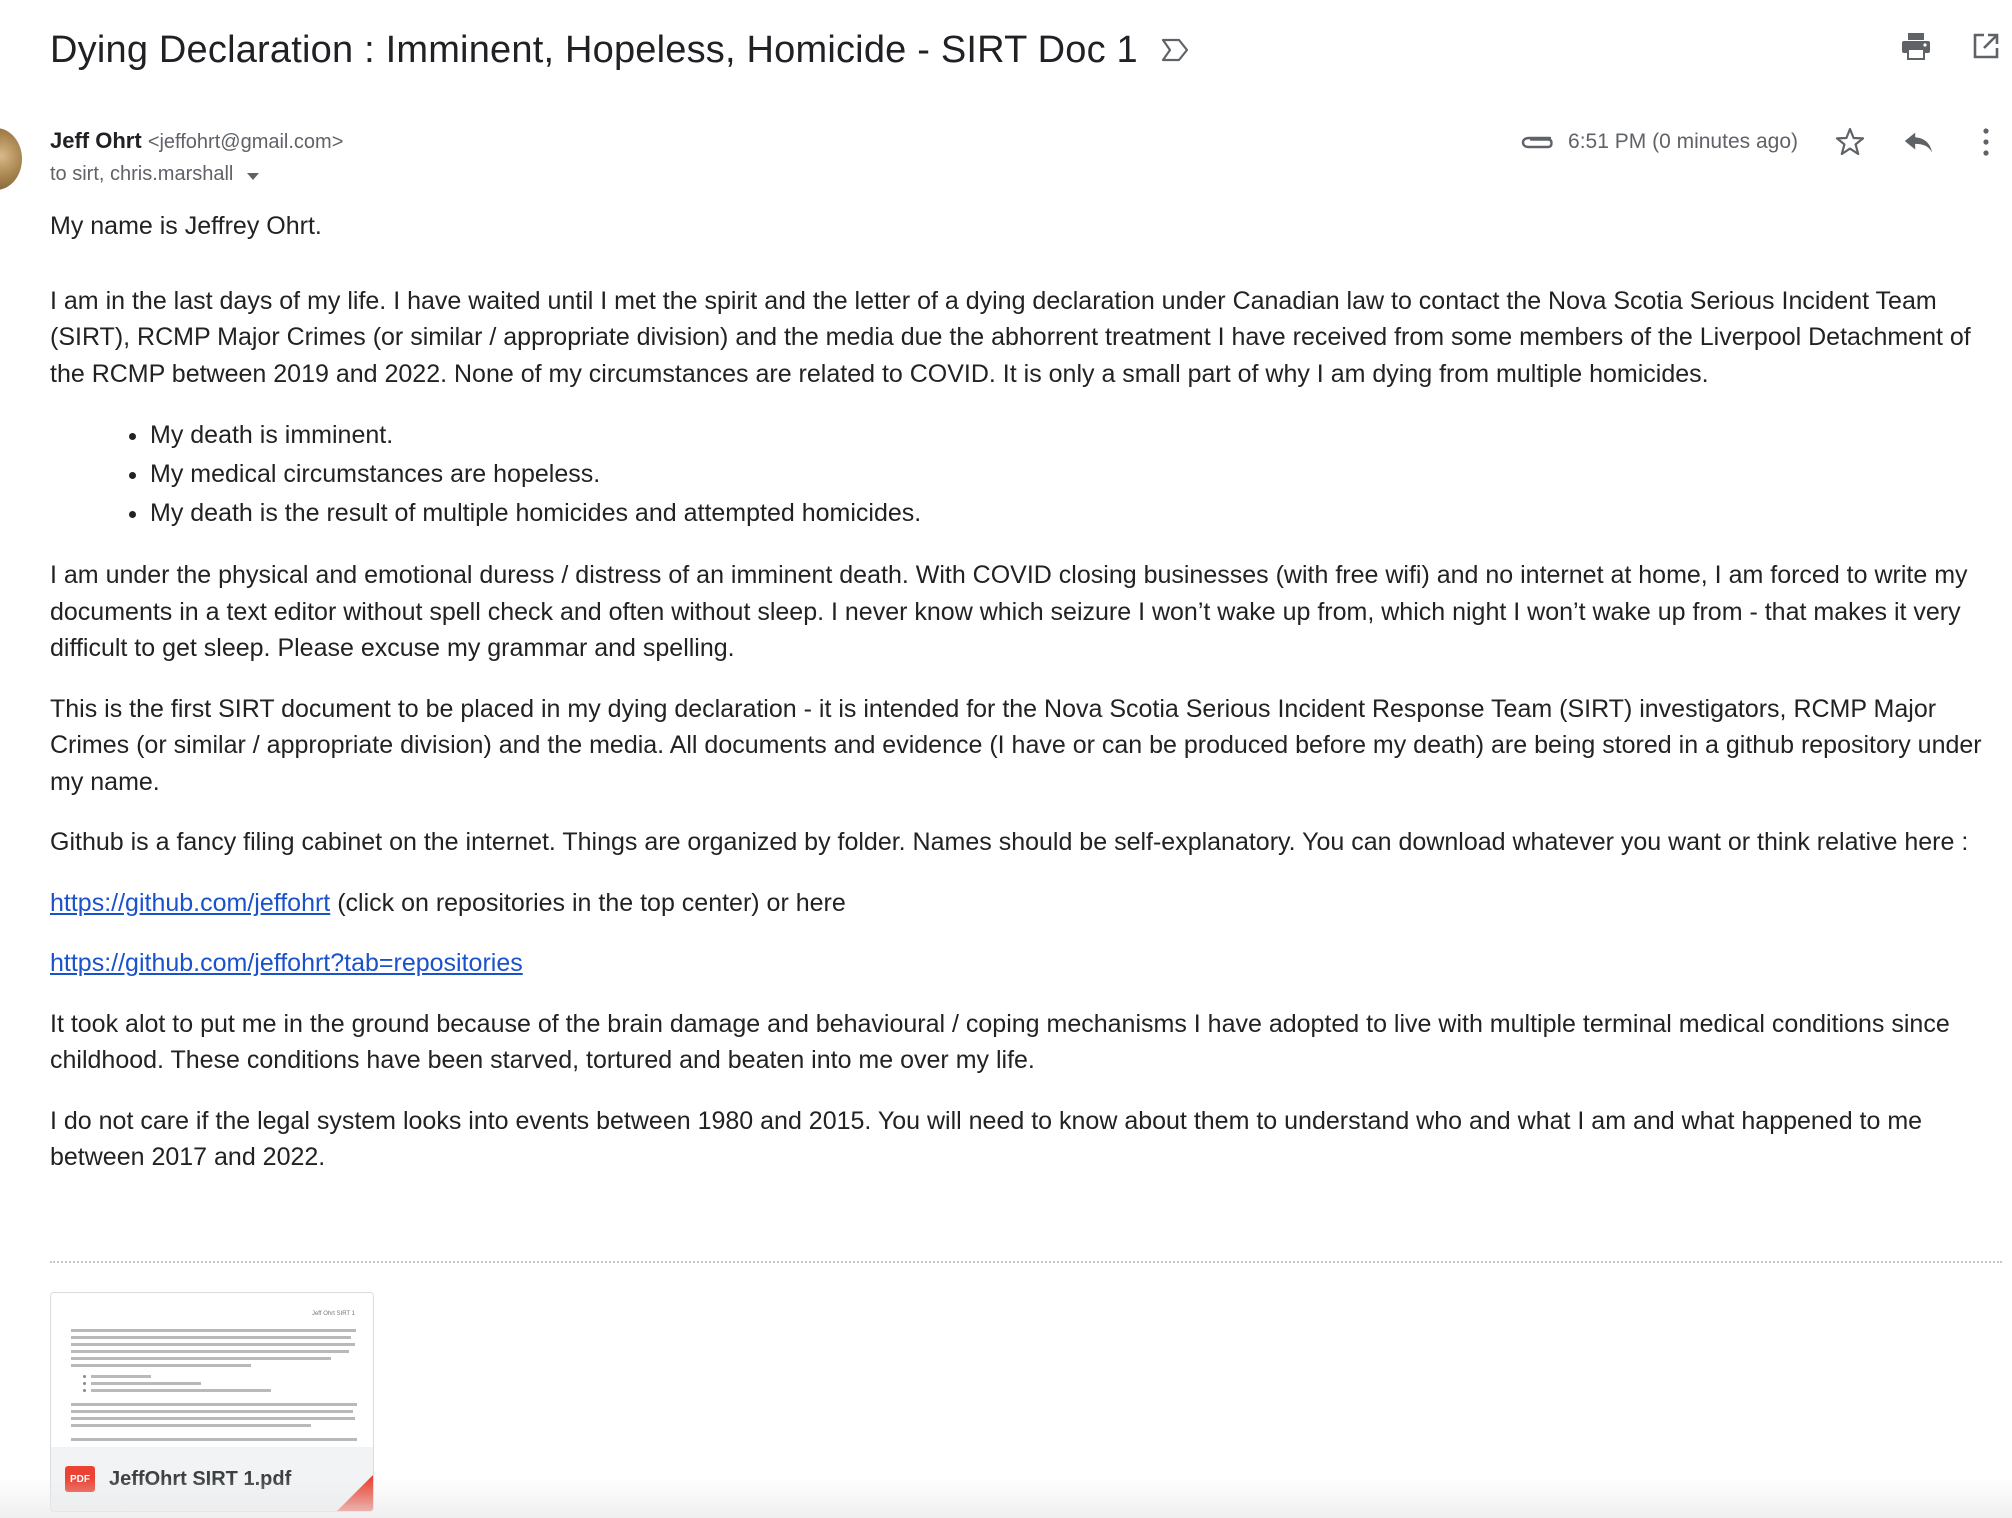 This screenshot has height=1518, width=2012. Describe the element at coordinates (186, 226) in the screenshot. I see `body-paragraph: My name is Jeffrey Ohrt.` at that location.